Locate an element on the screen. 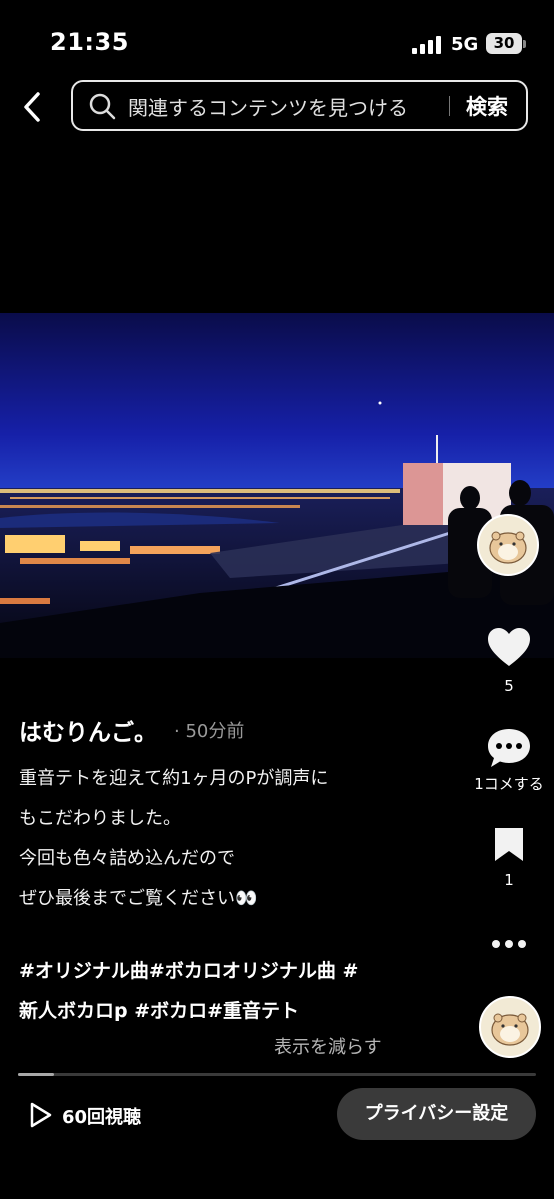 The height and width of the screenshot is (1199, 554). caption-line: ぜひ最後までご覧ください👀 is located at coordinates (138, 898).